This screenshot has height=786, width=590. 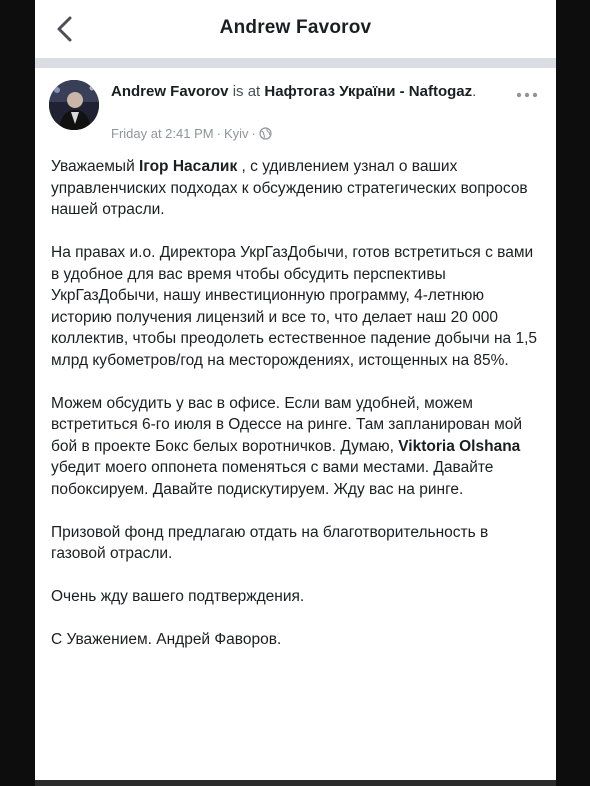 I want to click on avatar-image, so click(x=74, y=105).